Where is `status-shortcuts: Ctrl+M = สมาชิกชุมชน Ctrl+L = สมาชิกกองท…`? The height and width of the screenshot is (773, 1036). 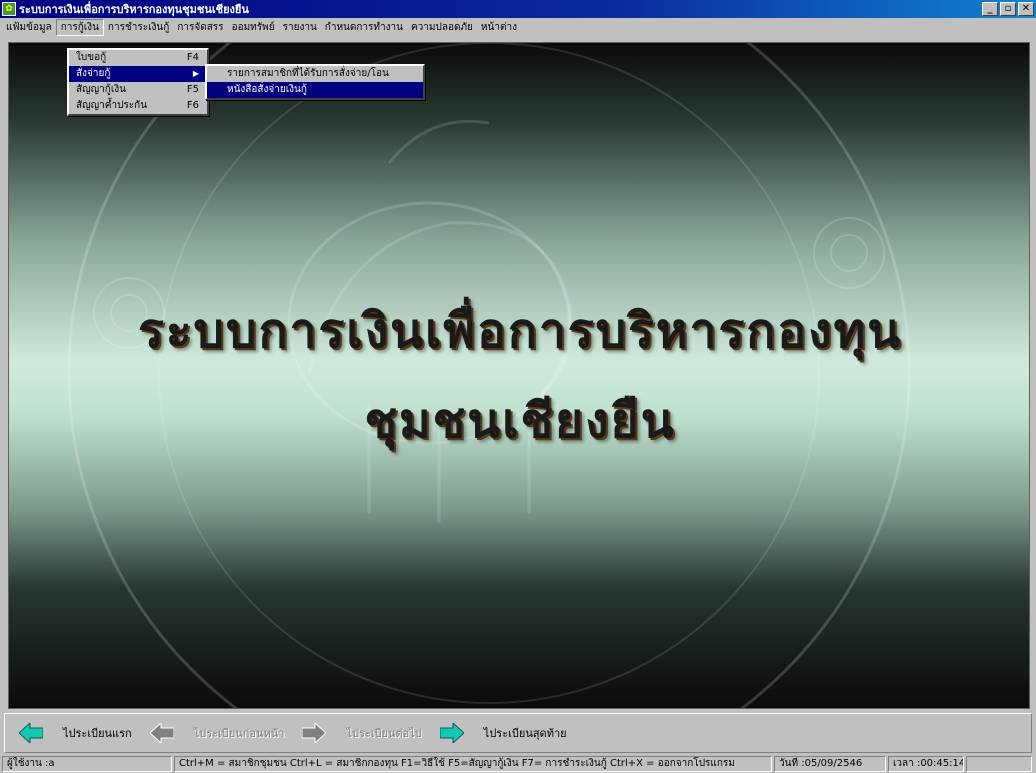
status-shortcuts: Ctrl+M = สมาชิกชุมชน Ctrl+L = สมาชิกกองท… is located at coordinates (473, 764).